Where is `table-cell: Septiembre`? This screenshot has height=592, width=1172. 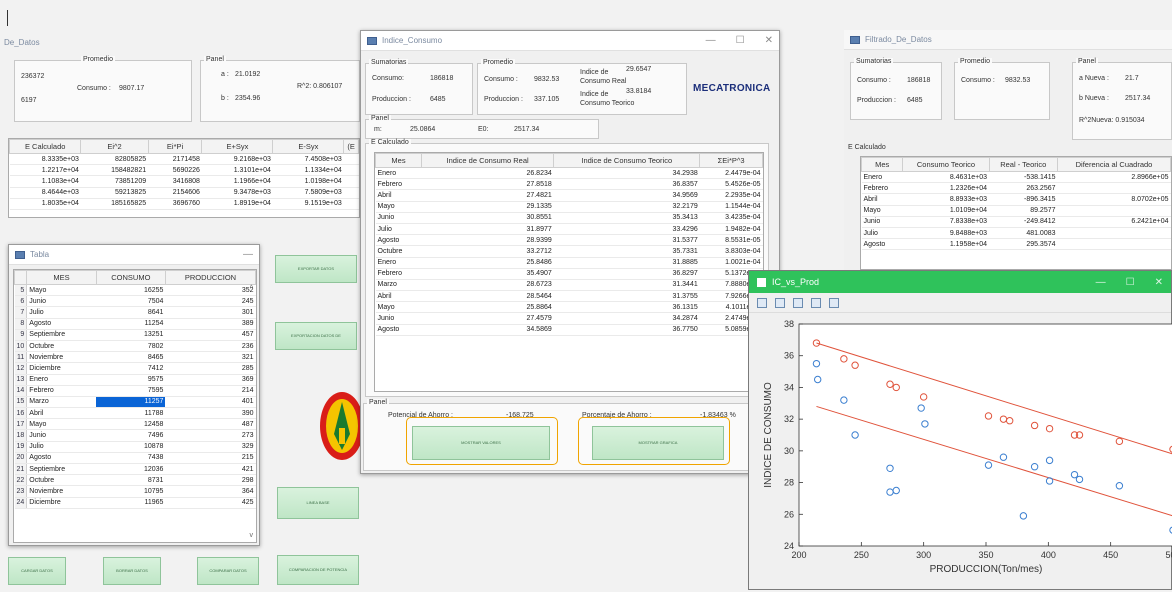
table-cell: Septiembre is located at coordinates (61, 335).